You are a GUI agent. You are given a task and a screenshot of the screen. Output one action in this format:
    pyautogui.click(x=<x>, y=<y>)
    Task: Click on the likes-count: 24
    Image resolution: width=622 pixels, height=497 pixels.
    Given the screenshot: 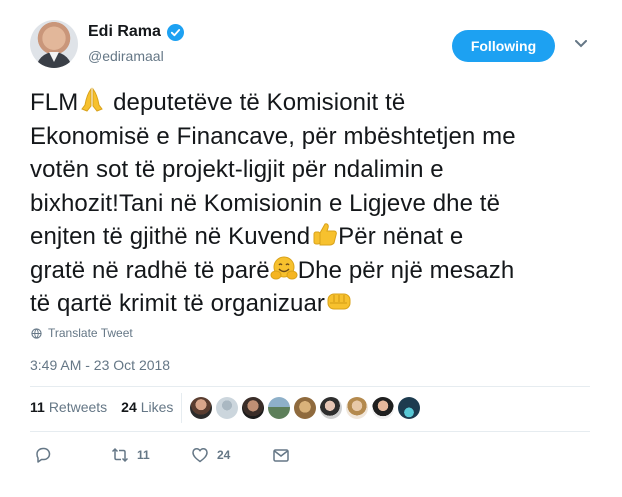 What is the action you would take?
    pyautogui.click(x=129, y=407)
    